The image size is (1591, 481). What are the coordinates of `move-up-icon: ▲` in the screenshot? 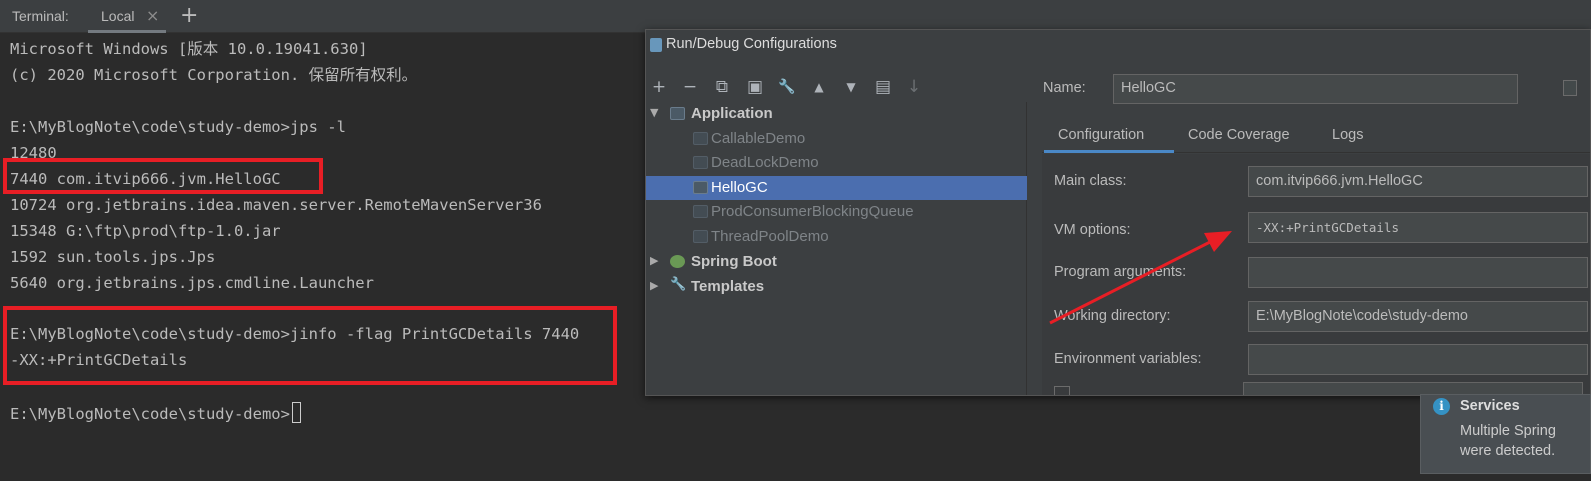 It's located at (819, 87).